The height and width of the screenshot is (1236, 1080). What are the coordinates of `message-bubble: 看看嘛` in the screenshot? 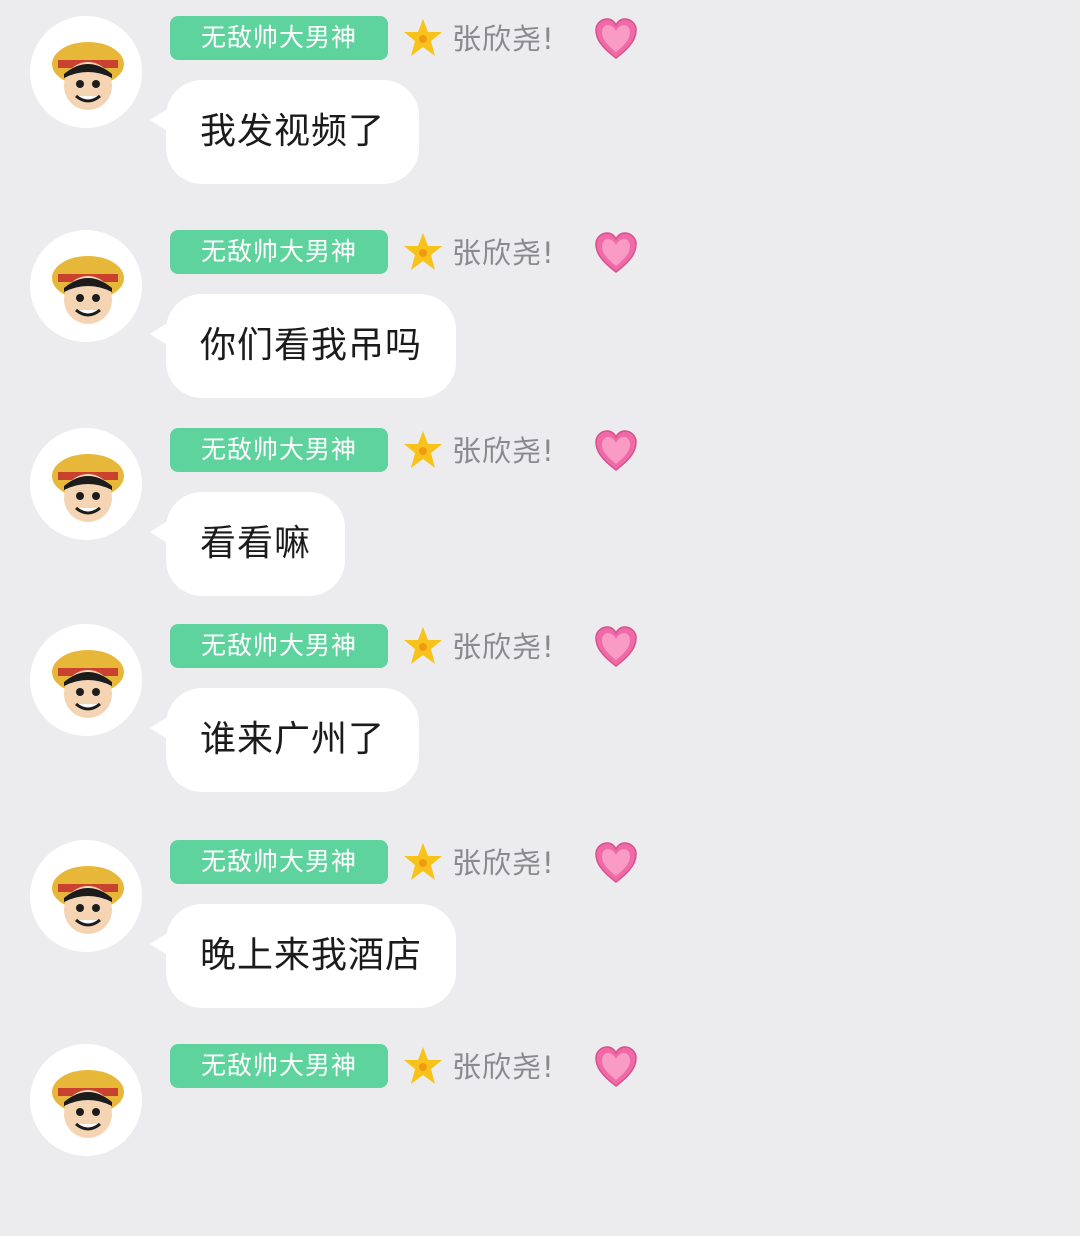 It's located at (256, 544).